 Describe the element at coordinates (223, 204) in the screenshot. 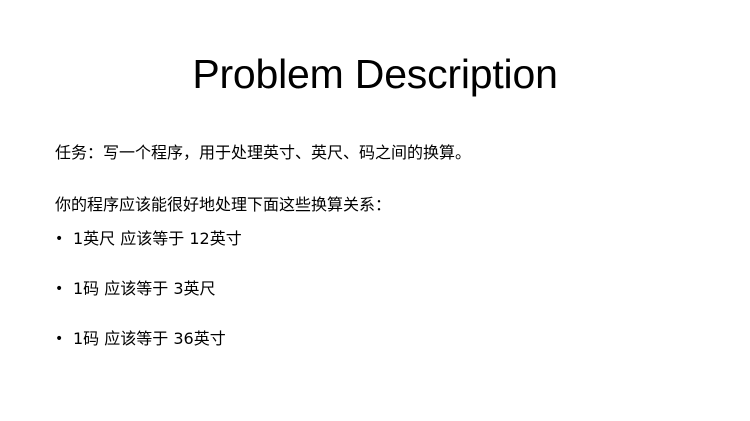

I see `conversion-intro: 你的程序应该能很好地处理下面这些换算关系：` at that location.